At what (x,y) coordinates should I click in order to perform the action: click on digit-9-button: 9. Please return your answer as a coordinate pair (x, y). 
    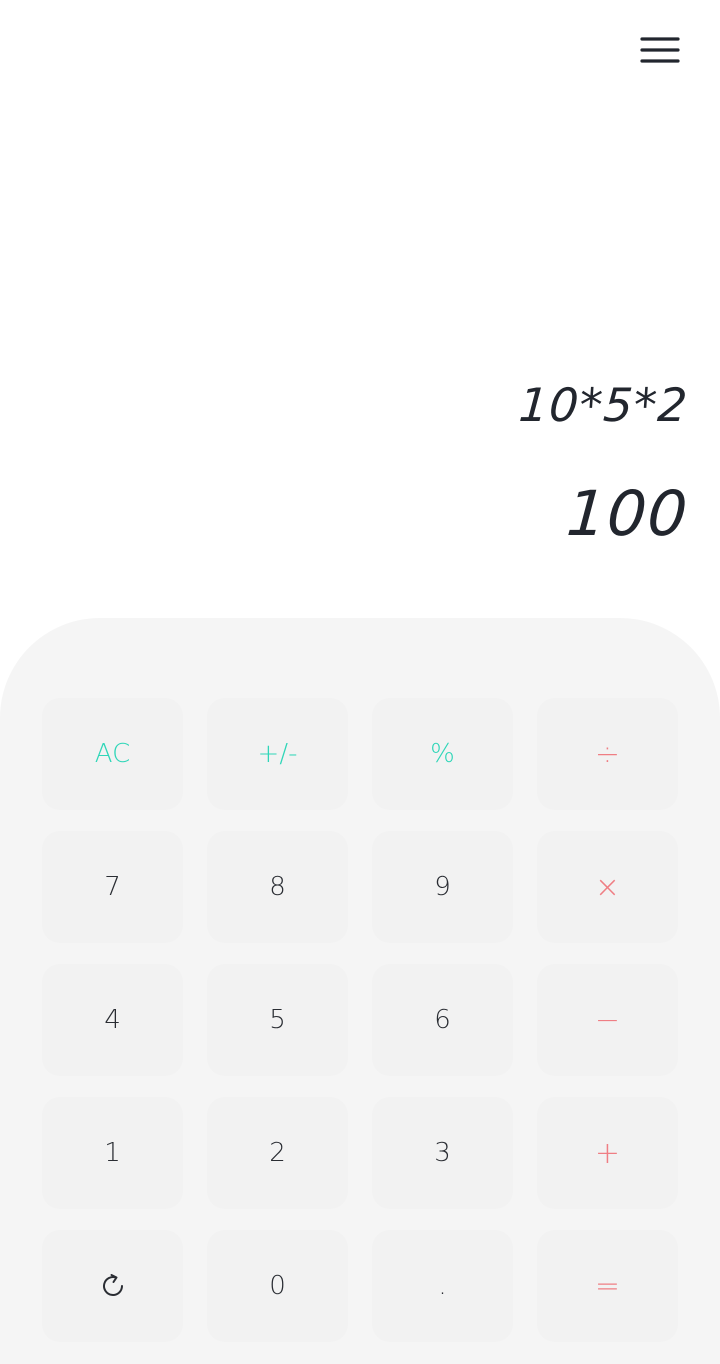
    Looking at the image, I should click on (442, 887).